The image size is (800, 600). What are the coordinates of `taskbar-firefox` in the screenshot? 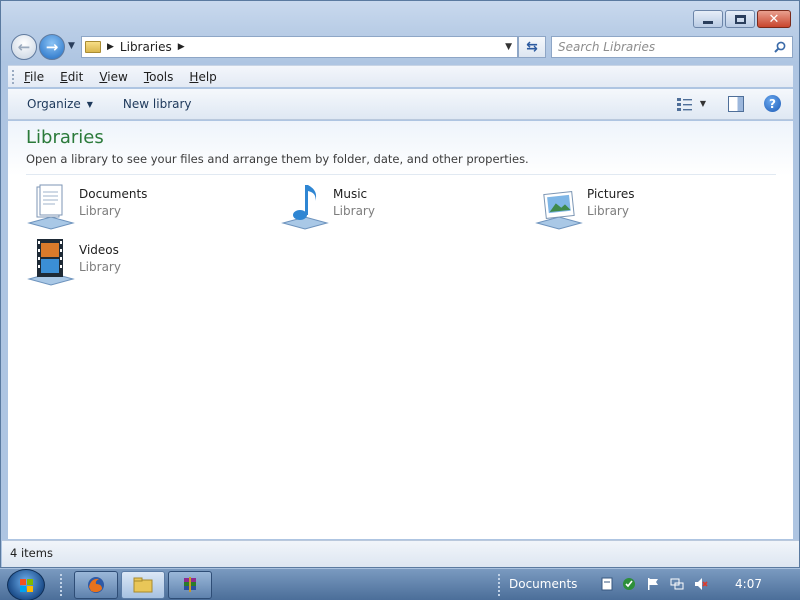 It's located at (96, 585).